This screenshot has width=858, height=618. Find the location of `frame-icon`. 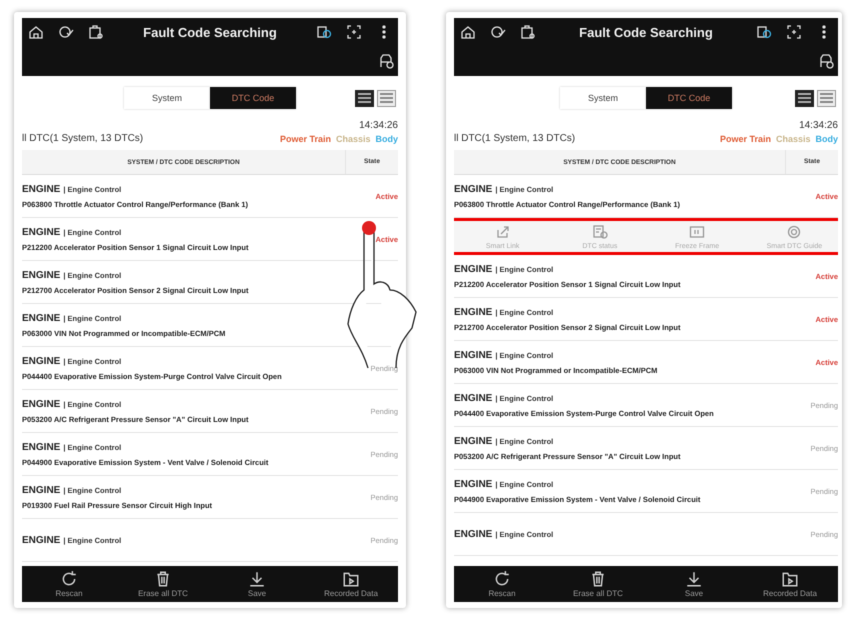

frame-icon is located at coordinates (697, 232).